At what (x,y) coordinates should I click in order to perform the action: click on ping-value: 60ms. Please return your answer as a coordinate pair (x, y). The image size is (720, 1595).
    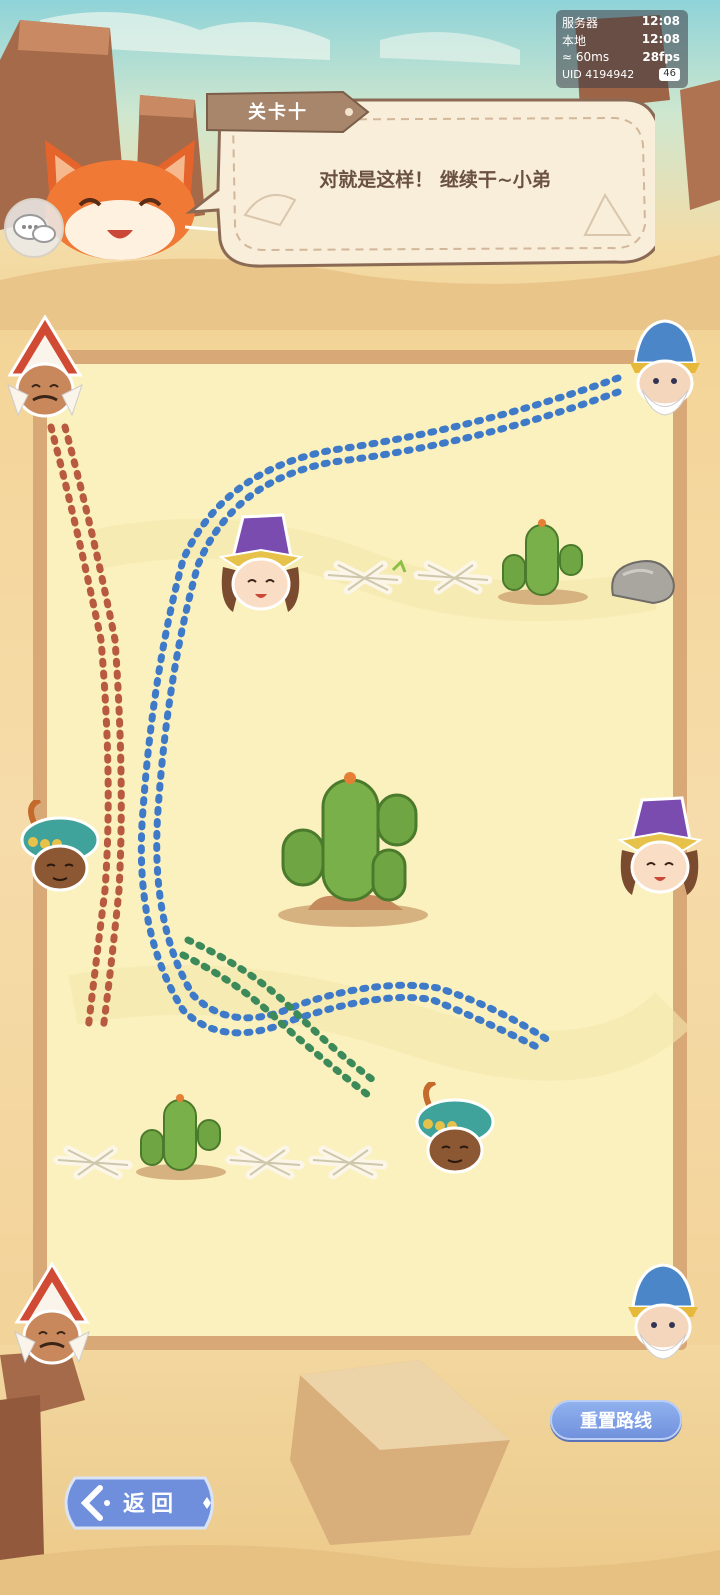
    Looking at the image, I should click on (592, 57).